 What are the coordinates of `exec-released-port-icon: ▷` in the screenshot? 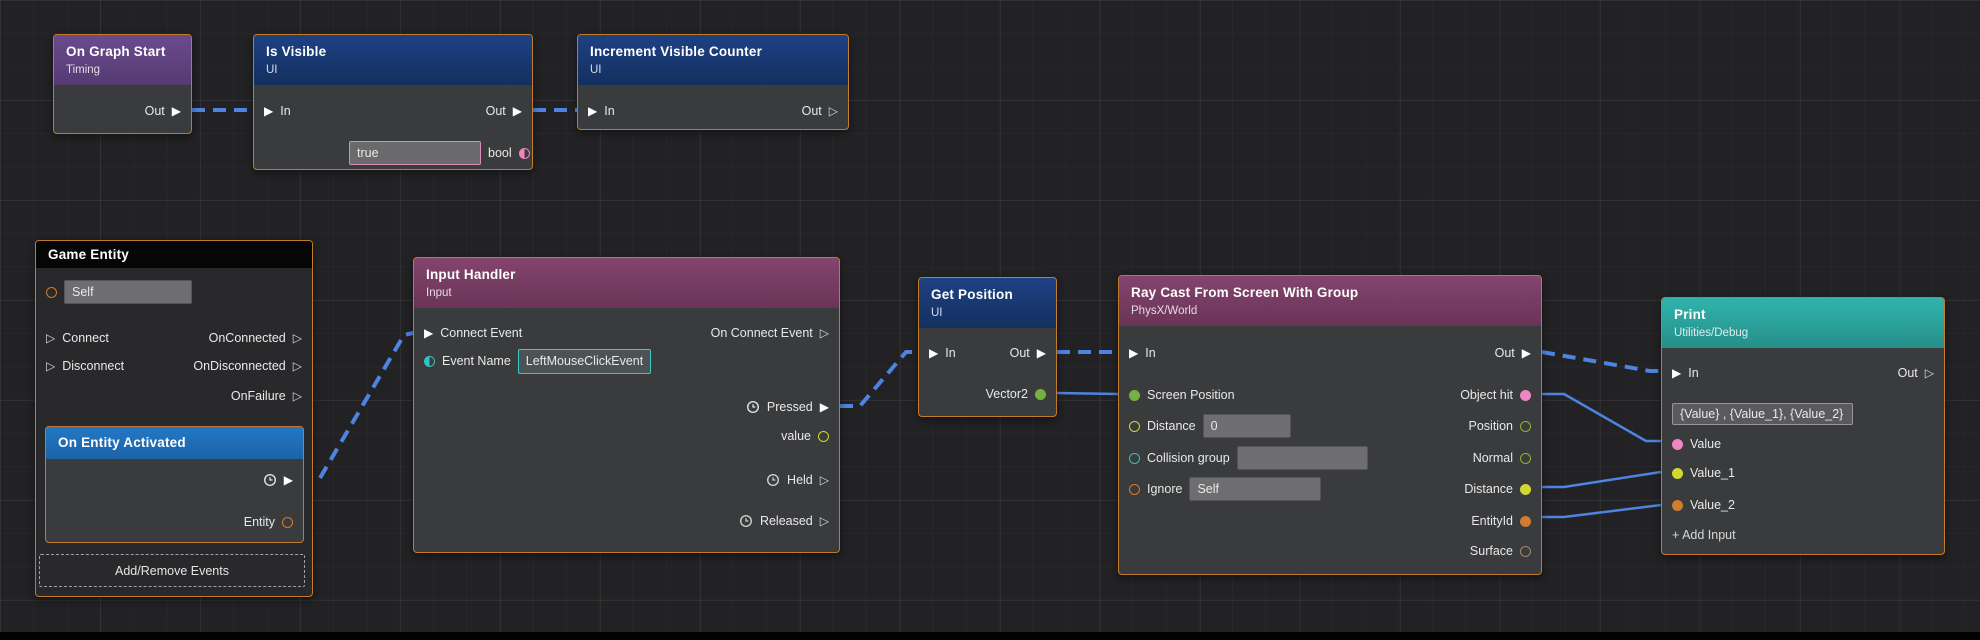 It's located at (824, 521).